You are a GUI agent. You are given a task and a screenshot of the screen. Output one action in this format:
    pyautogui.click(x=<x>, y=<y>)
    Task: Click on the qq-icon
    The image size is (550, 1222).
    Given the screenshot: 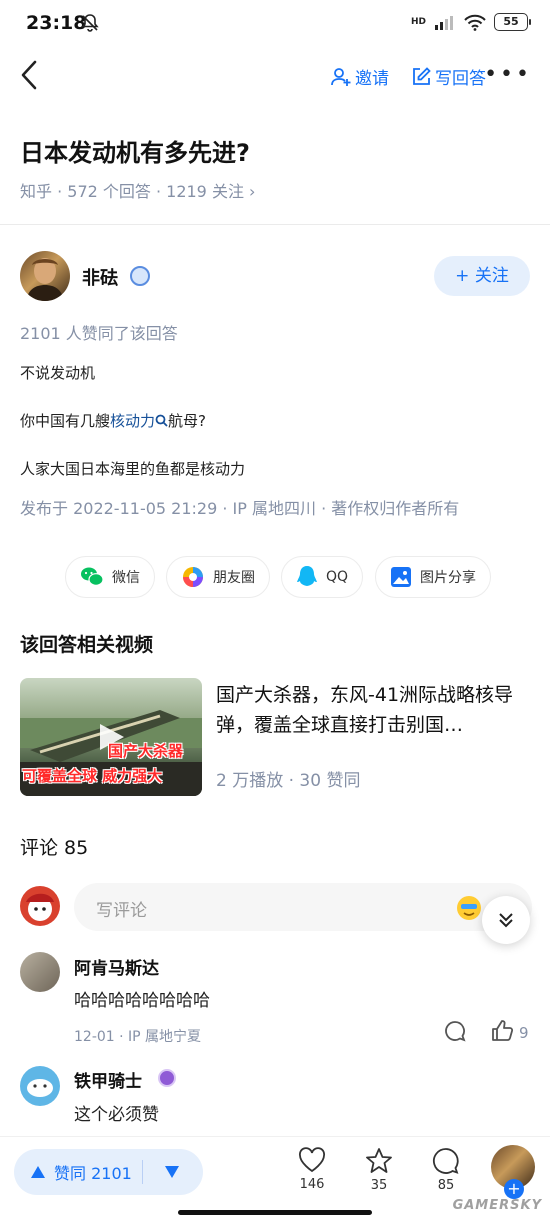 What is the action you would take?
    pyautogui.click(x=307, y=576)
    